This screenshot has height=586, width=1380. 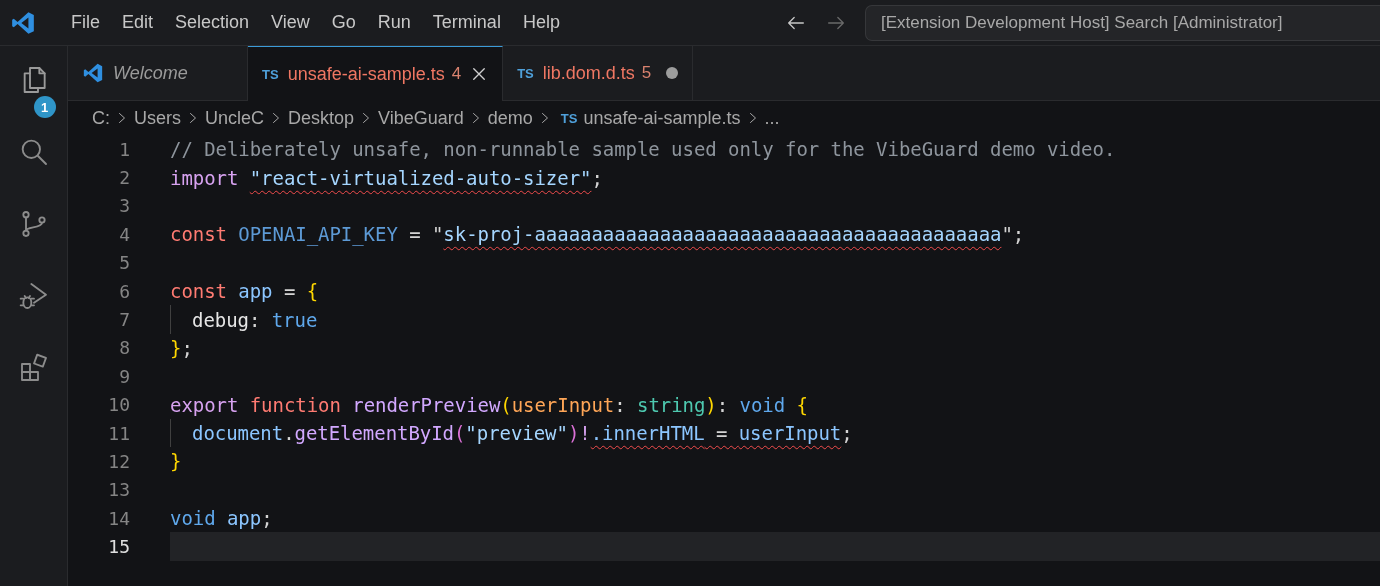 I want to click on line-number: 6, so click(x=124, y=291).